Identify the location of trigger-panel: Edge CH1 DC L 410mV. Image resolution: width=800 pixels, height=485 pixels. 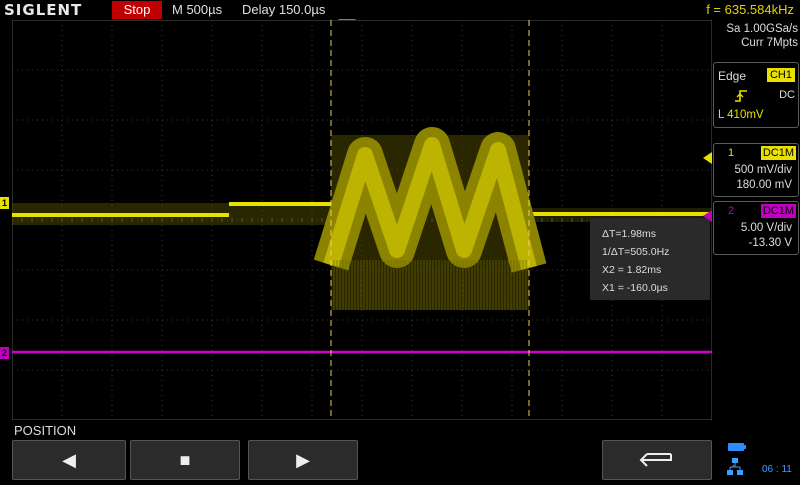
(756, 95).